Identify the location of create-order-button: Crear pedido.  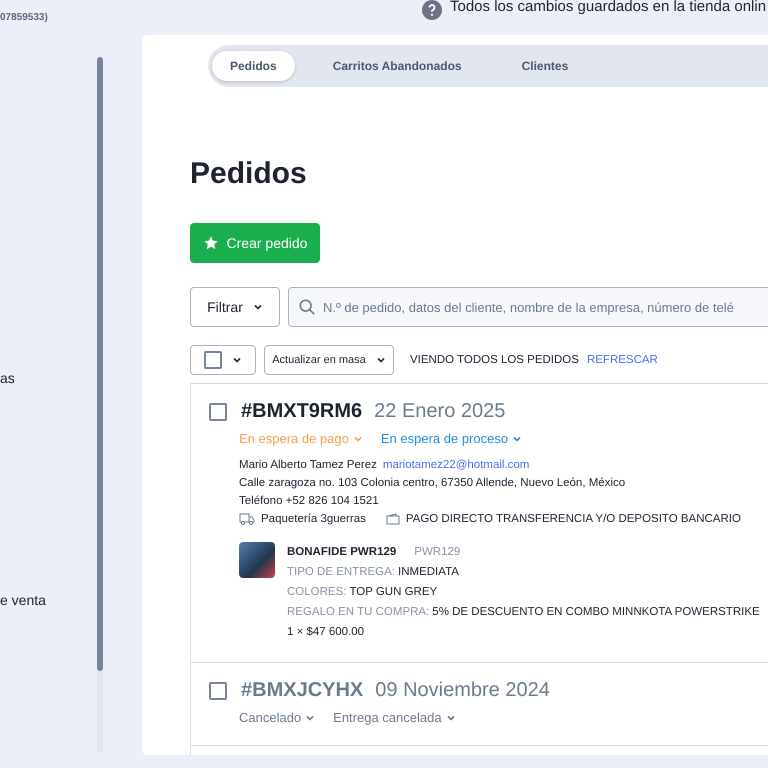
(255, 243).